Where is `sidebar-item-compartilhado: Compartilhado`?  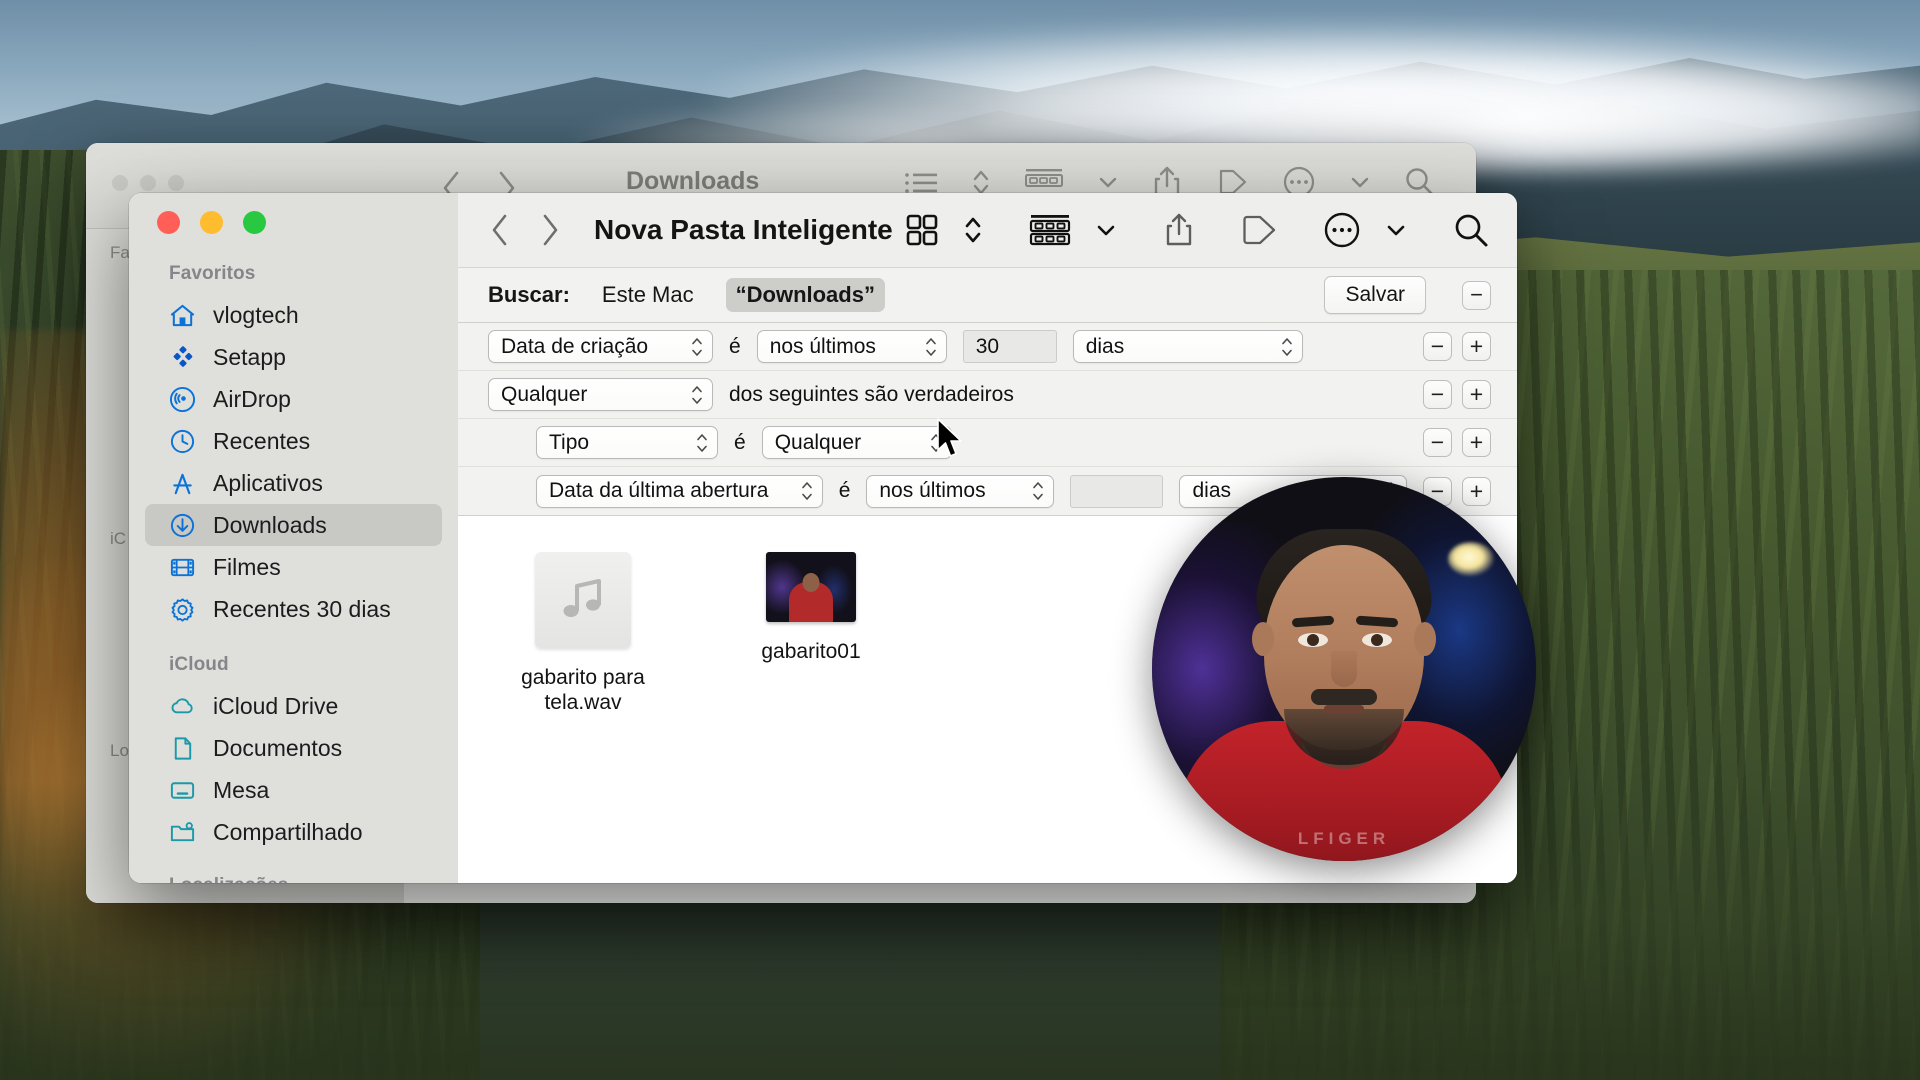
sidebar-item-compartilhado: Compartilhado is located at coordinates (293, 832).